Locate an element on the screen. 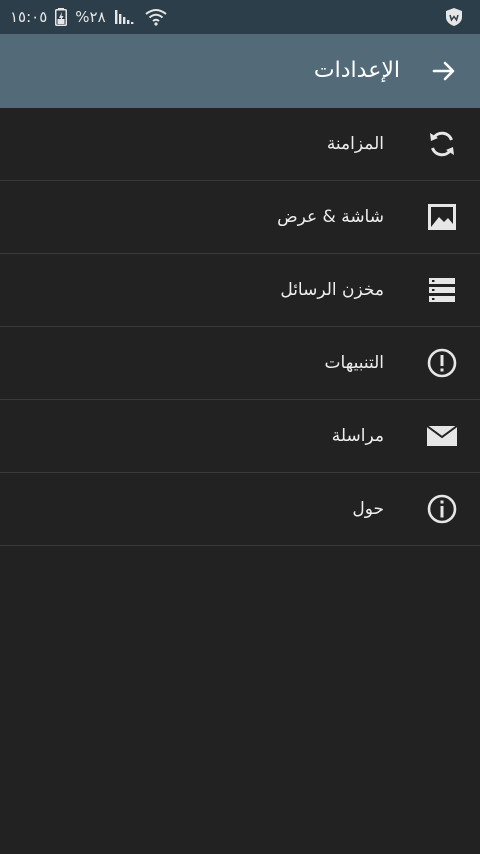 This screenshot has width=480, height=854. battery-level: %٢٨ is located at coordinates (90, 17).